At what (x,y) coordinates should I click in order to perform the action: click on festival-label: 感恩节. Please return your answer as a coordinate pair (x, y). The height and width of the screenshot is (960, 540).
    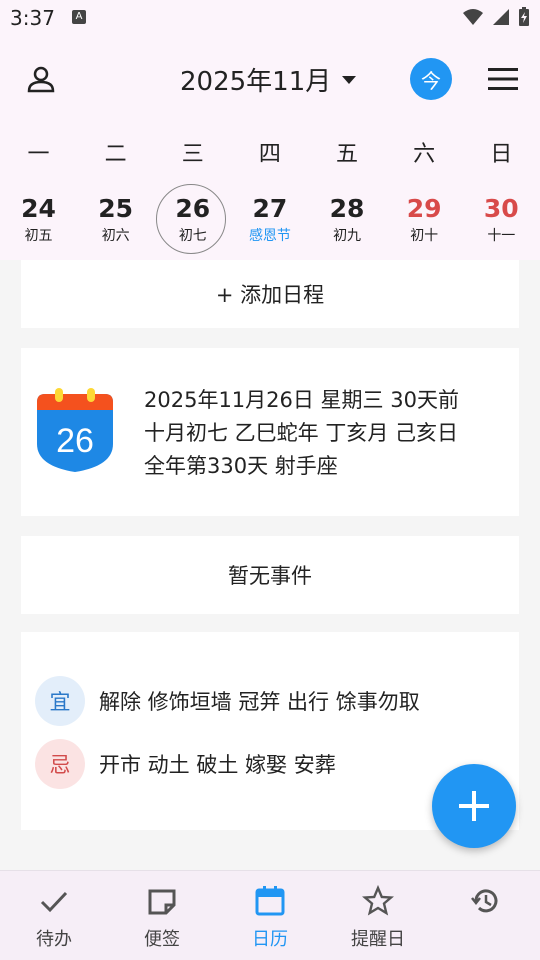
    Looking at the image, I should click on (269, 236).